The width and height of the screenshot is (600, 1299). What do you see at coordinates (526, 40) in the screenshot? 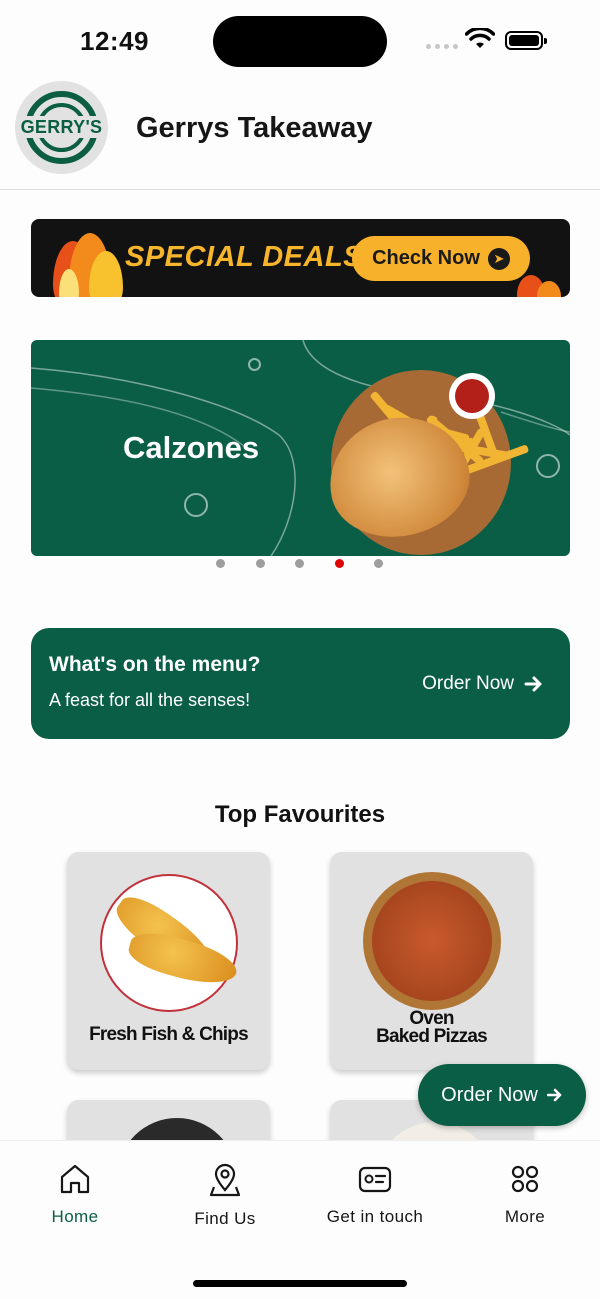
I see `battery-icon` at bounding box center [526, 40].